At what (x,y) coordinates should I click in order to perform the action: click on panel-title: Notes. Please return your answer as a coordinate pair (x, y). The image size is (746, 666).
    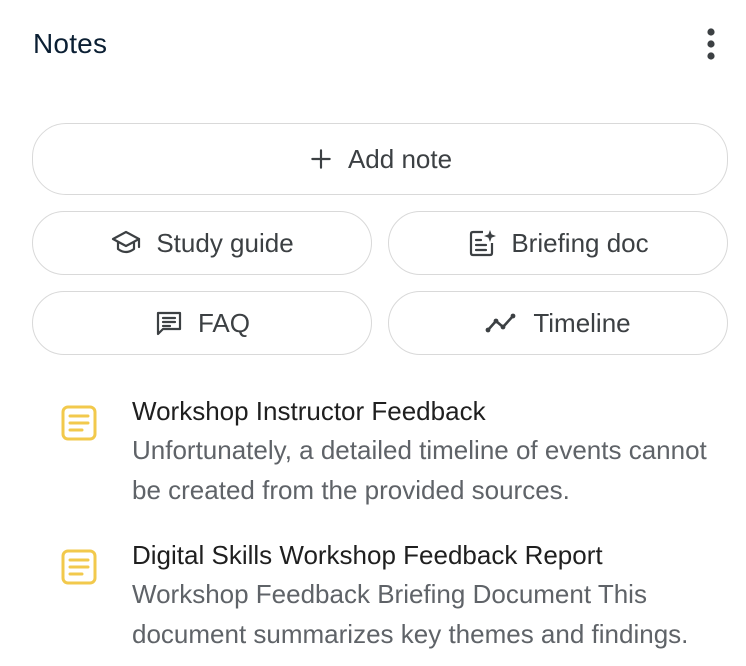
    Looking at the image, I should click on (70, 43).